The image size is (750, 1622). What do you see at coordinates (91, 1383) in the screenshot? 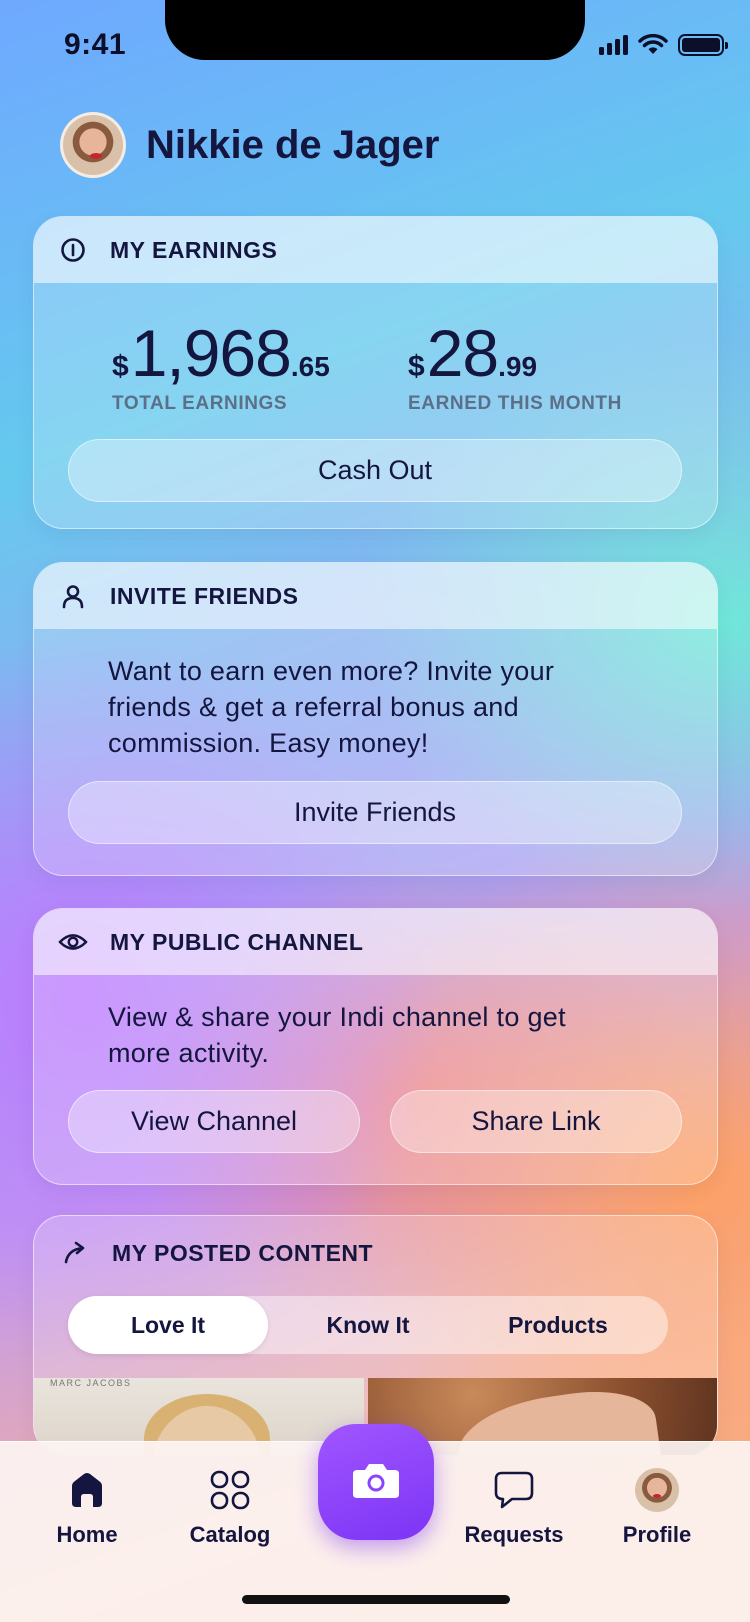
I see `thumbnail-brand-text: MARC JACOBS` at bounding box center [91, 1383].